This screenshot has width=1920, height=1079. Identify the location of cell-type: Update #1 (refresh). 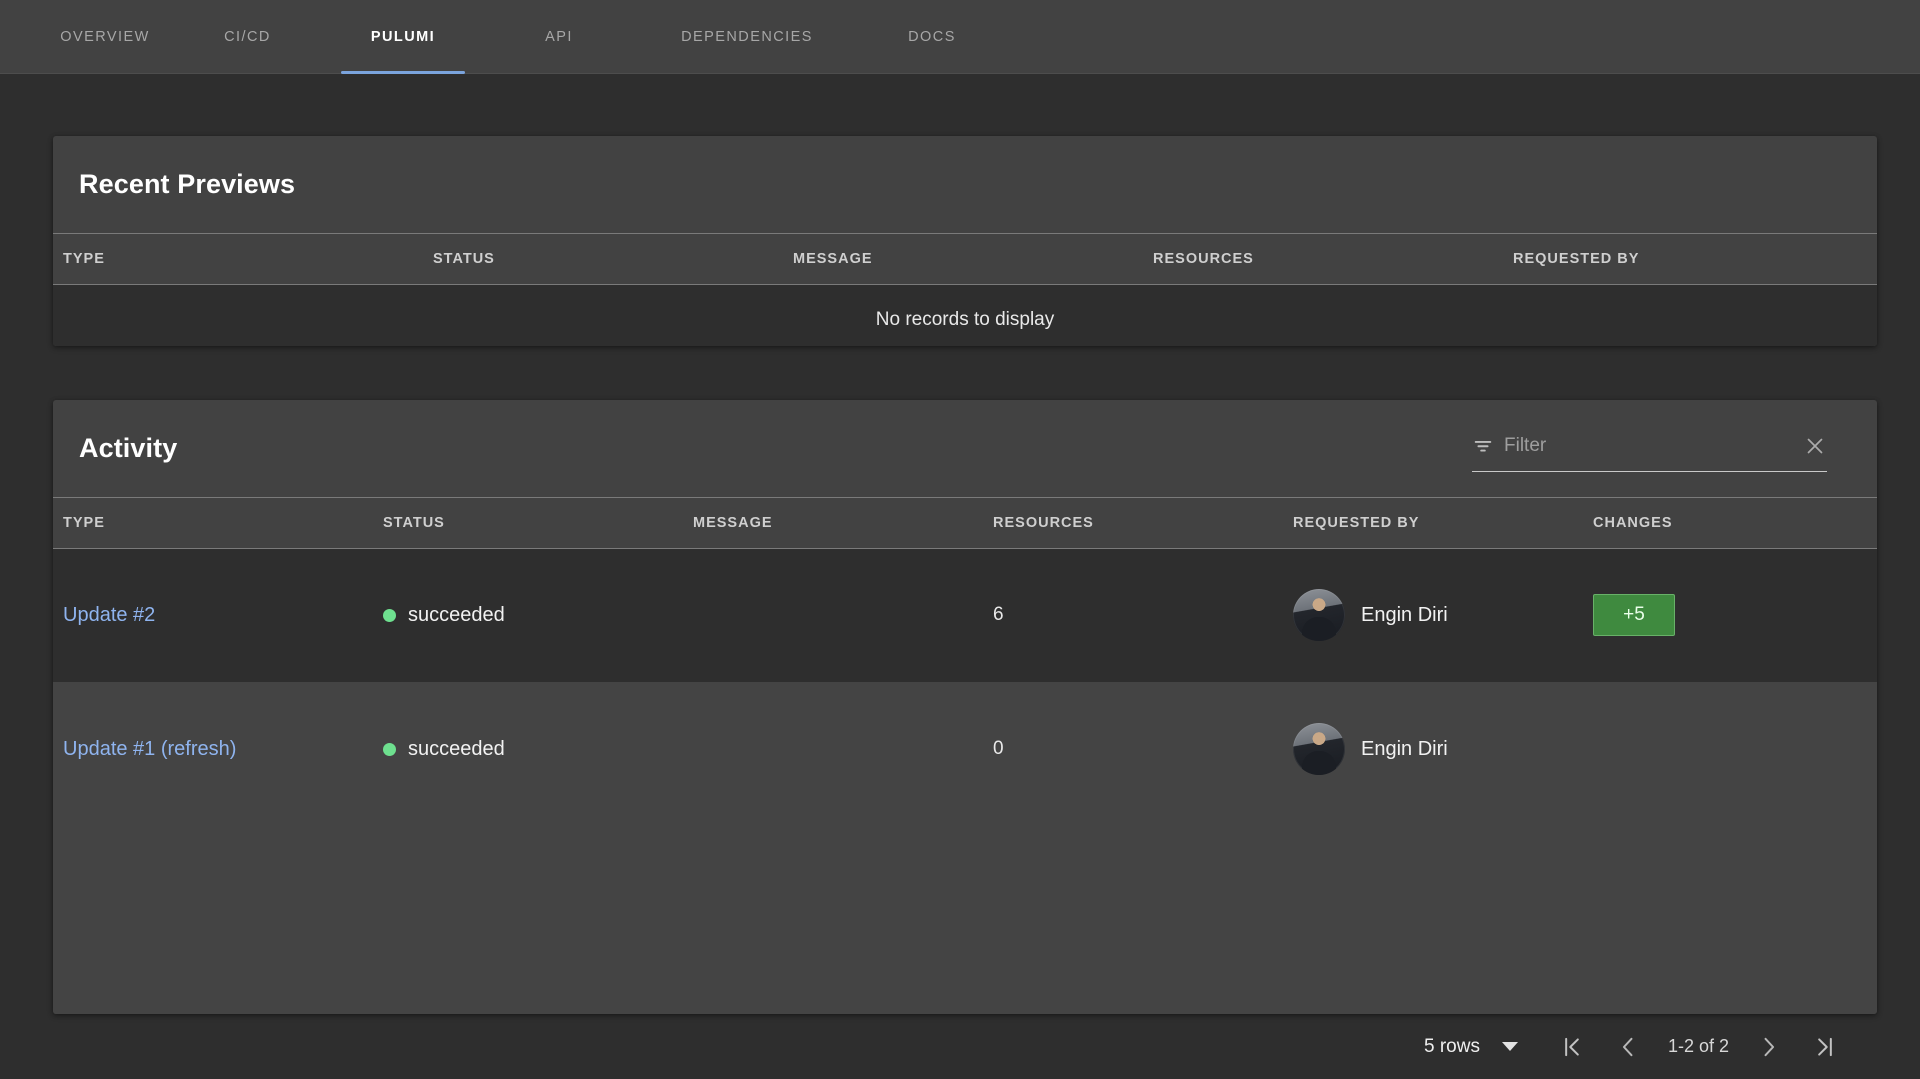
(213, 749).